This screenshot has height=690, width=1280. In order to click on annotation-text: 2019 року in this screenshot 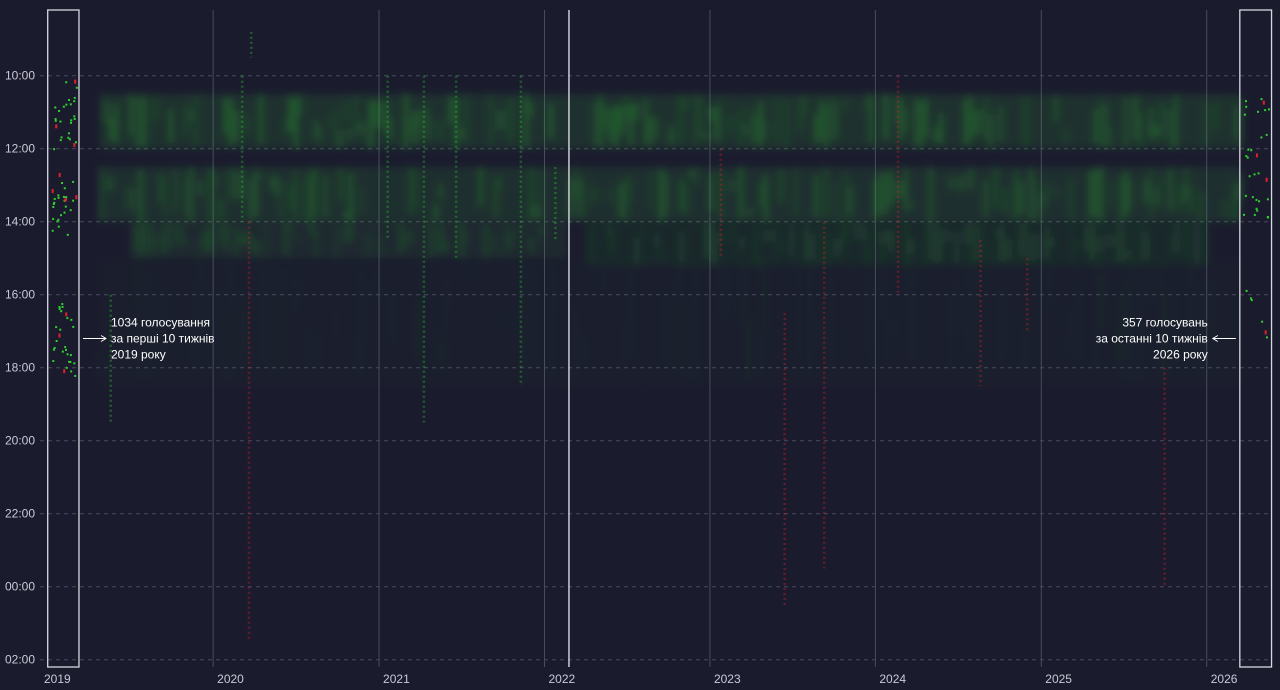, I will do `click(138, 355)`.